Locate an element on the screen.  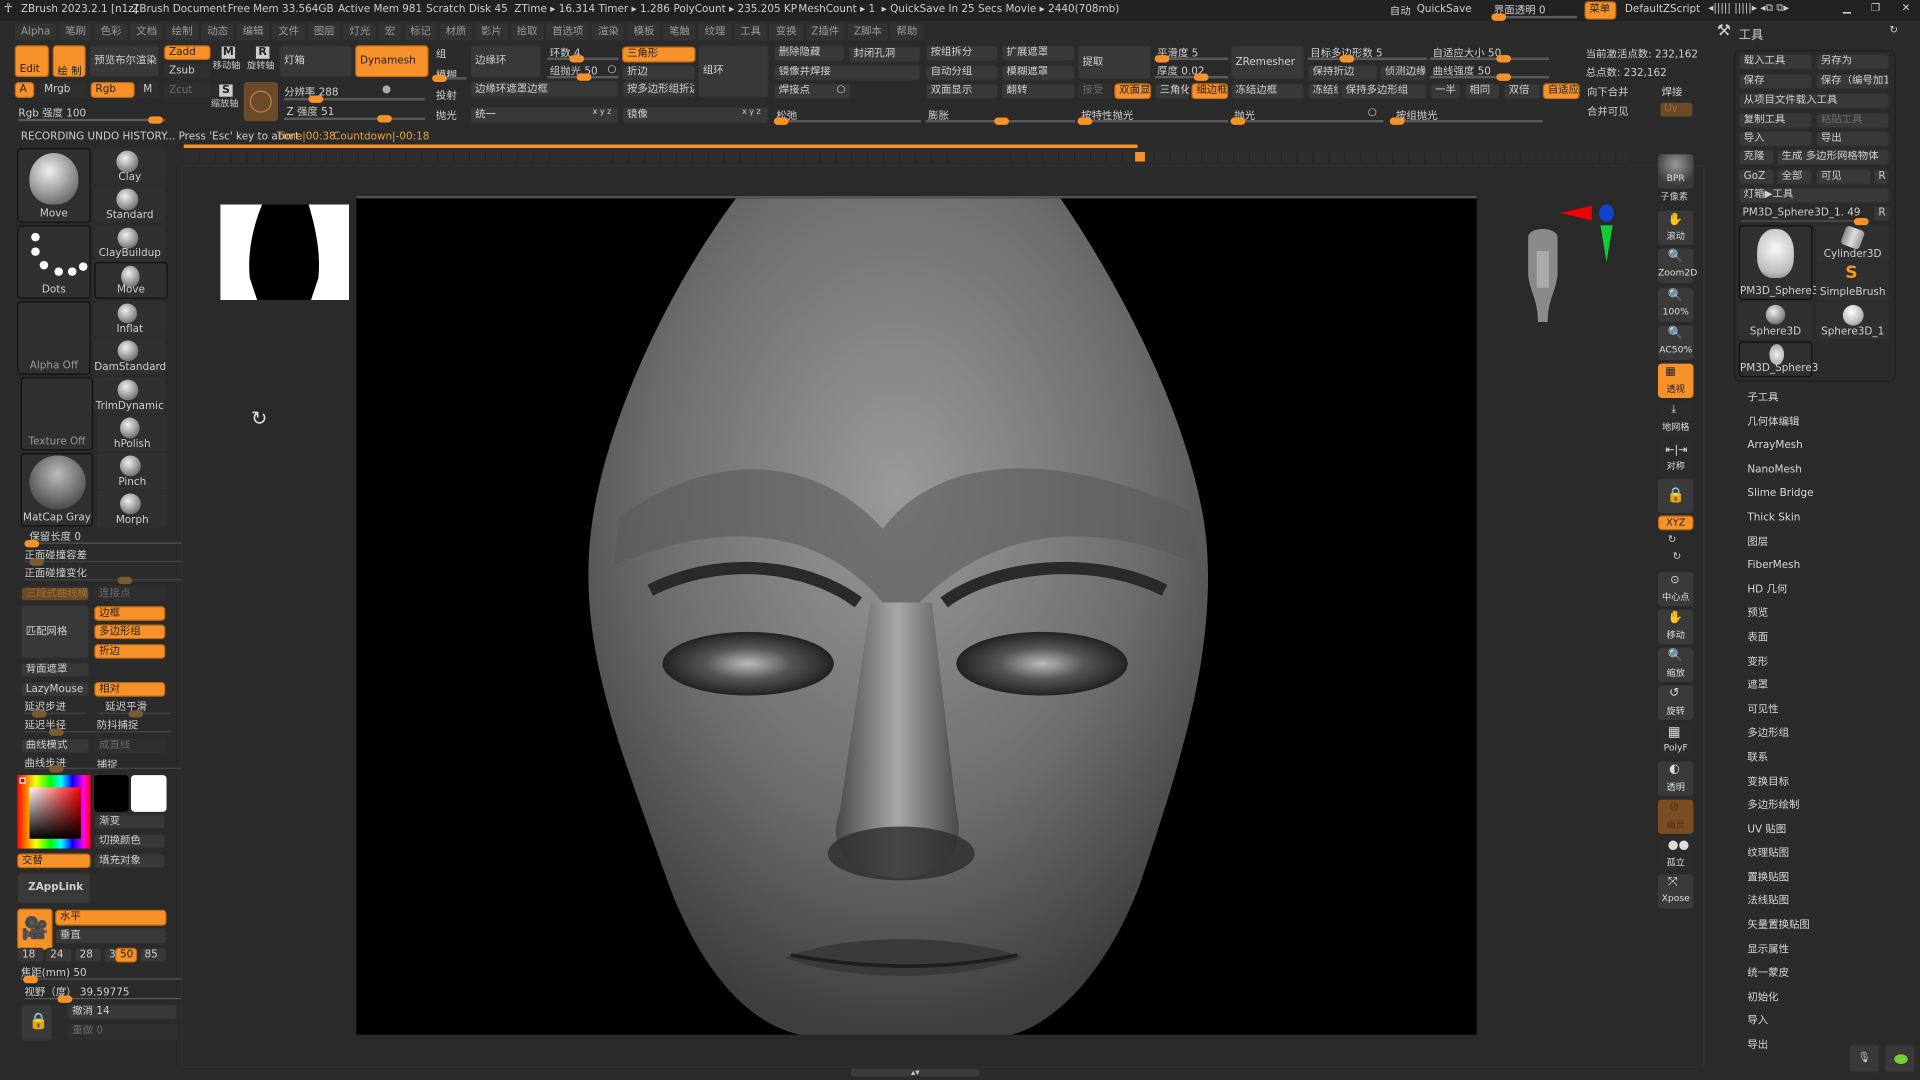
menu-preferences: 首选项 is located at coordinates (567, 32).